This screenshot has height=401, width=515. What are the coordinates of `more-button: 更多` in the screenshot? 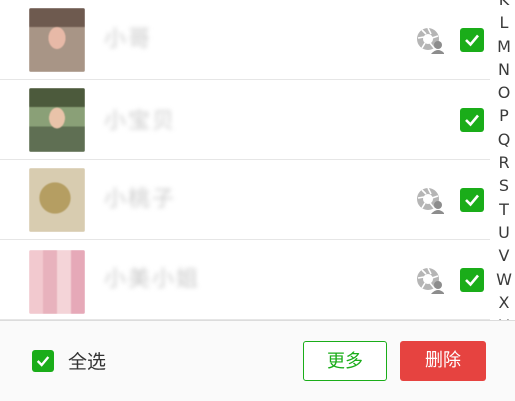 It's located at (345, 361).